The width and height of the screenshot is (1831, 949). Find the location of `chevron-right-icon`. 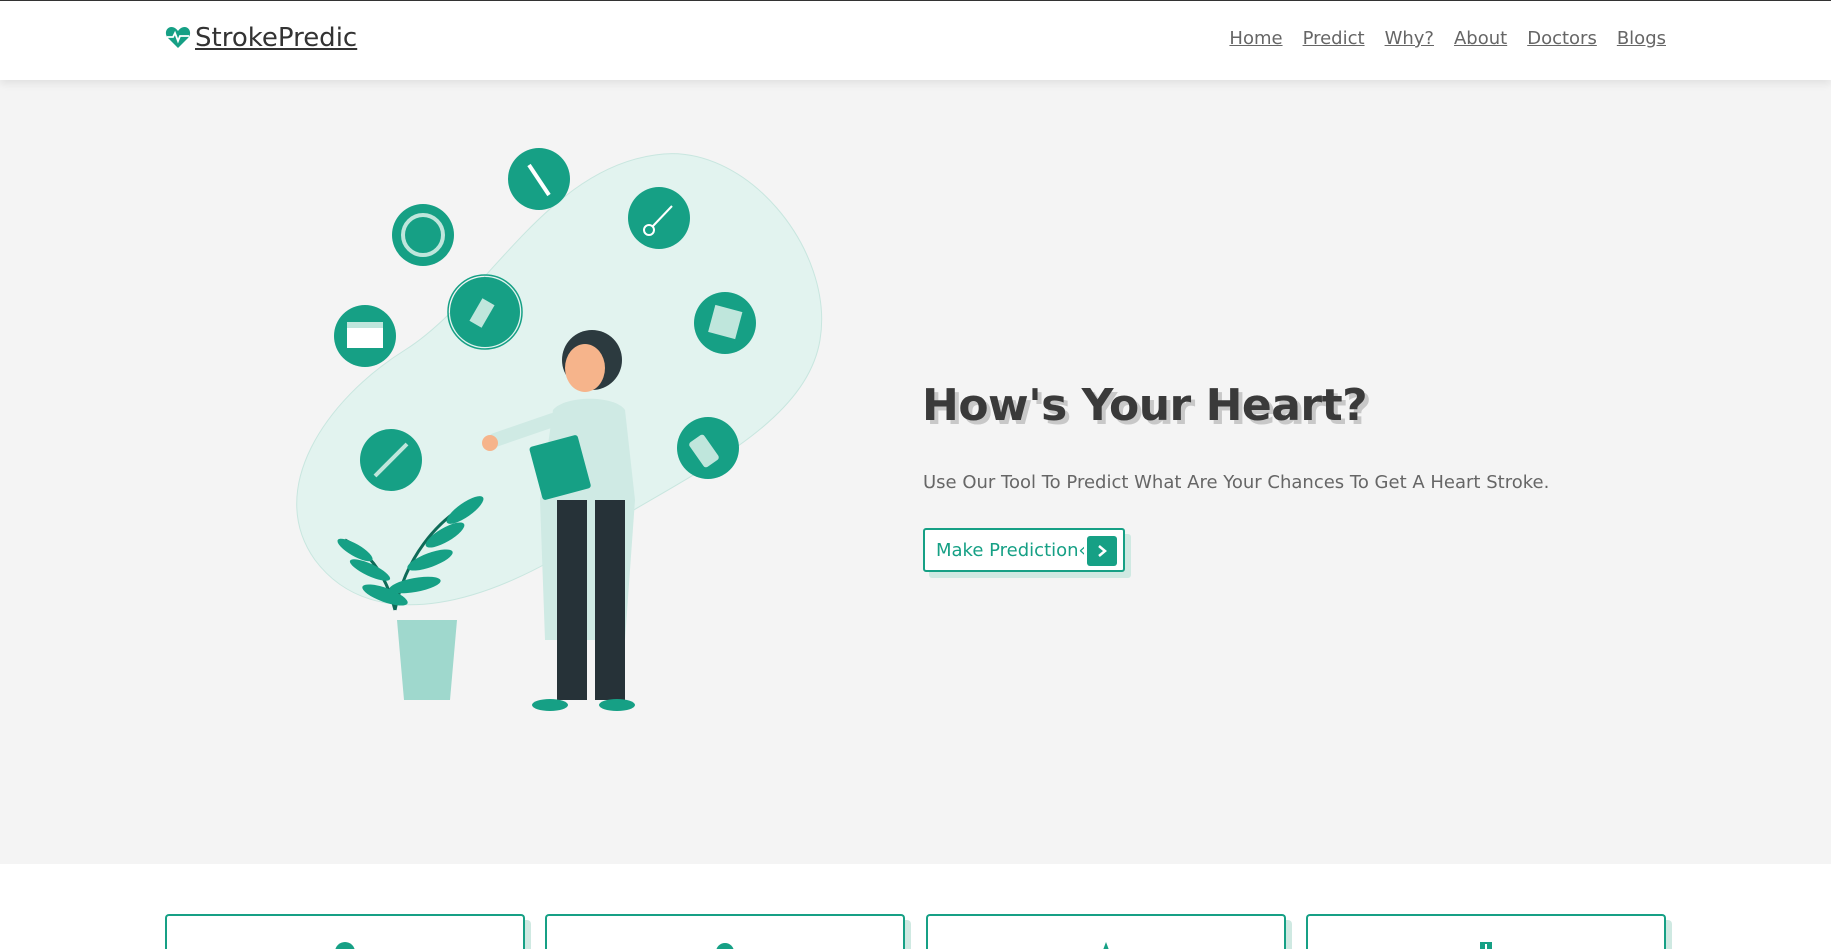

chevron-right-icon is located at coordinates (1102, 551).